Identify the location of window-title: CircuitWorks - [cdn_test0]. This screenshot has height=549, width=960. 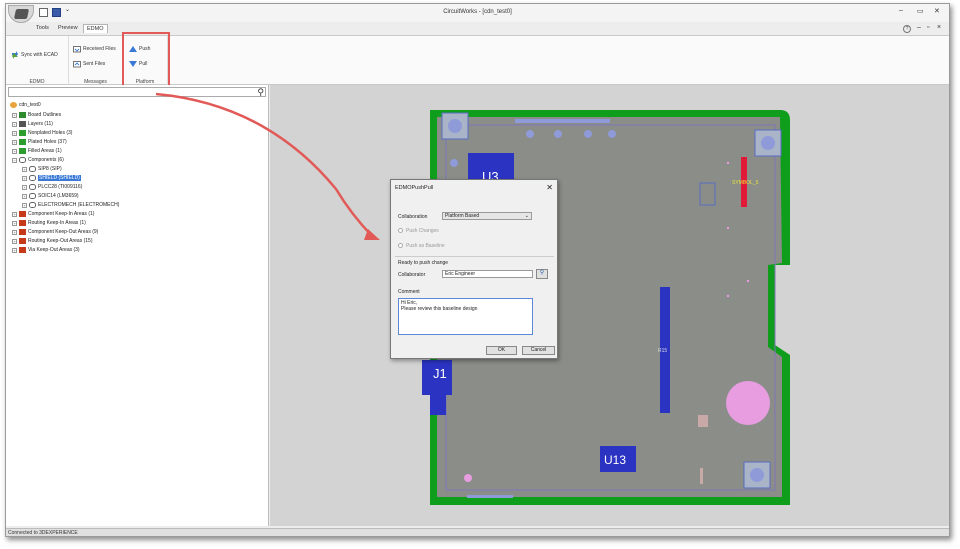
(477, 12).